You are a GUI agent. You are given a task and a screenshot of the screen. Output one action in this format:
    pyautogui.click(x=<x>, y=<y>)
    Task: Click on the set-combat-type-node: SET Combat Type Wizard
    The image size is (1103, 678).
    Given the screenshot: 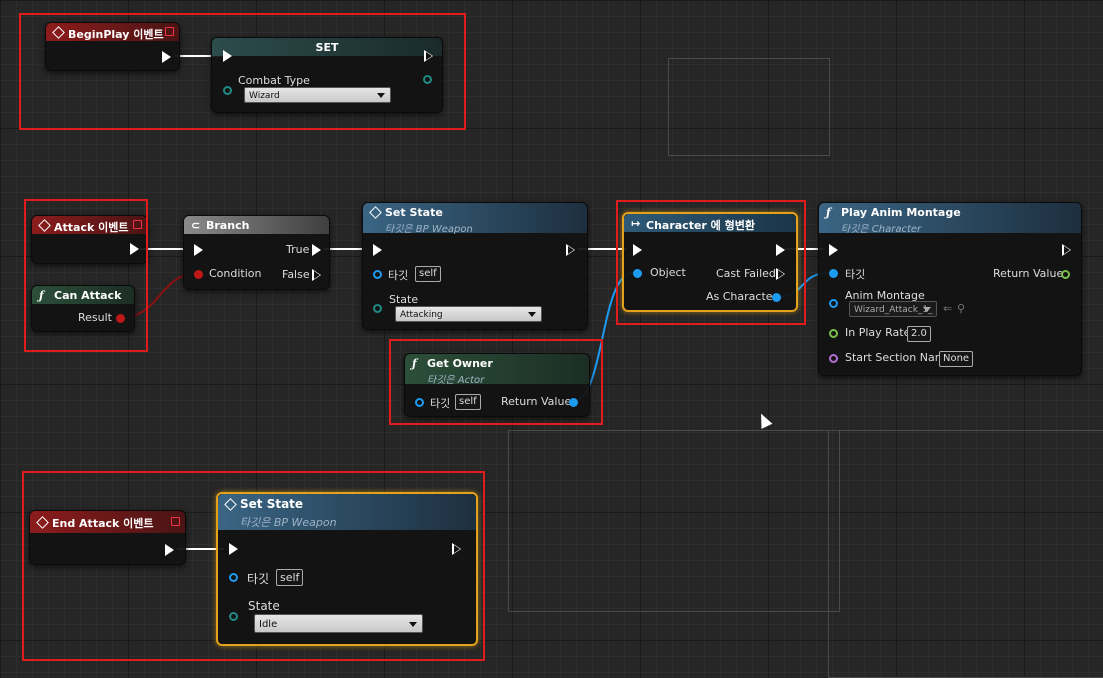 What is the action you would take?
    pyautogui.click(x=327, y=75)
    